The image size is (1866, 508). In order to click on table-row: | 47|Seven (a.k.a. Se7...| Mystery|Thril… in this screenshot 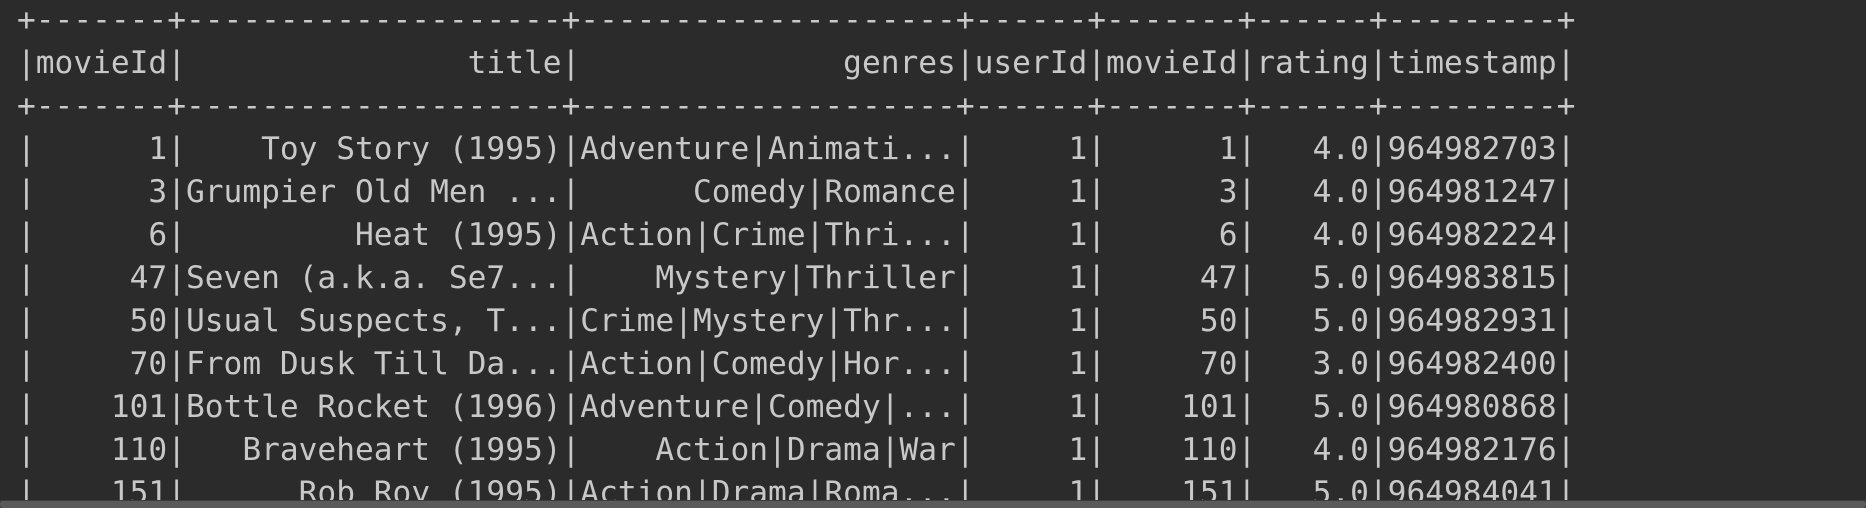, I will do `click(796, 278)`.